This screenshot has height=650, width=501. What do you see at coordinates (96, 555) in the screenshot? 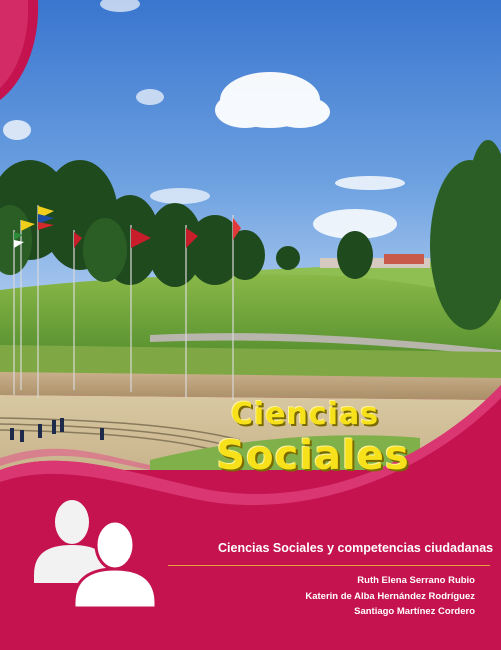
I see `people-icon` at bounding box center [96, 555].